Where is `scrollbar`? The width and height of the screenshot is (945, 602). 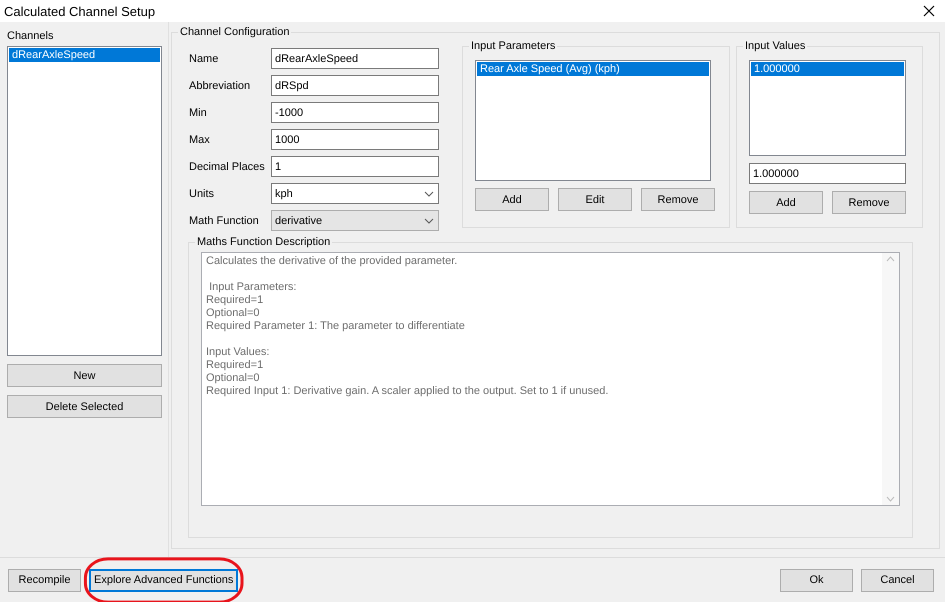 scrollbar is located at coordinates (890, 379).